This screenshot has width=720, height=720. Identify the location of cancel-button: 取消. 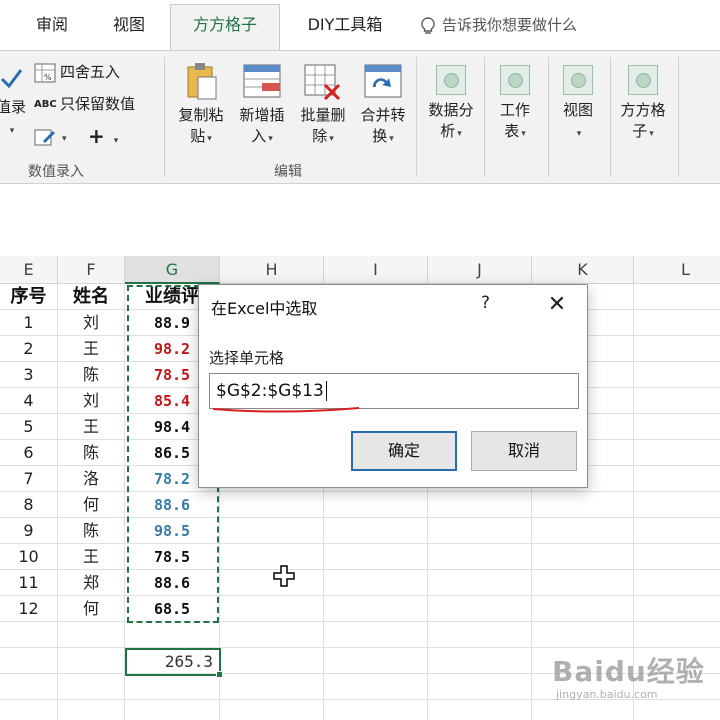
(524, 451).